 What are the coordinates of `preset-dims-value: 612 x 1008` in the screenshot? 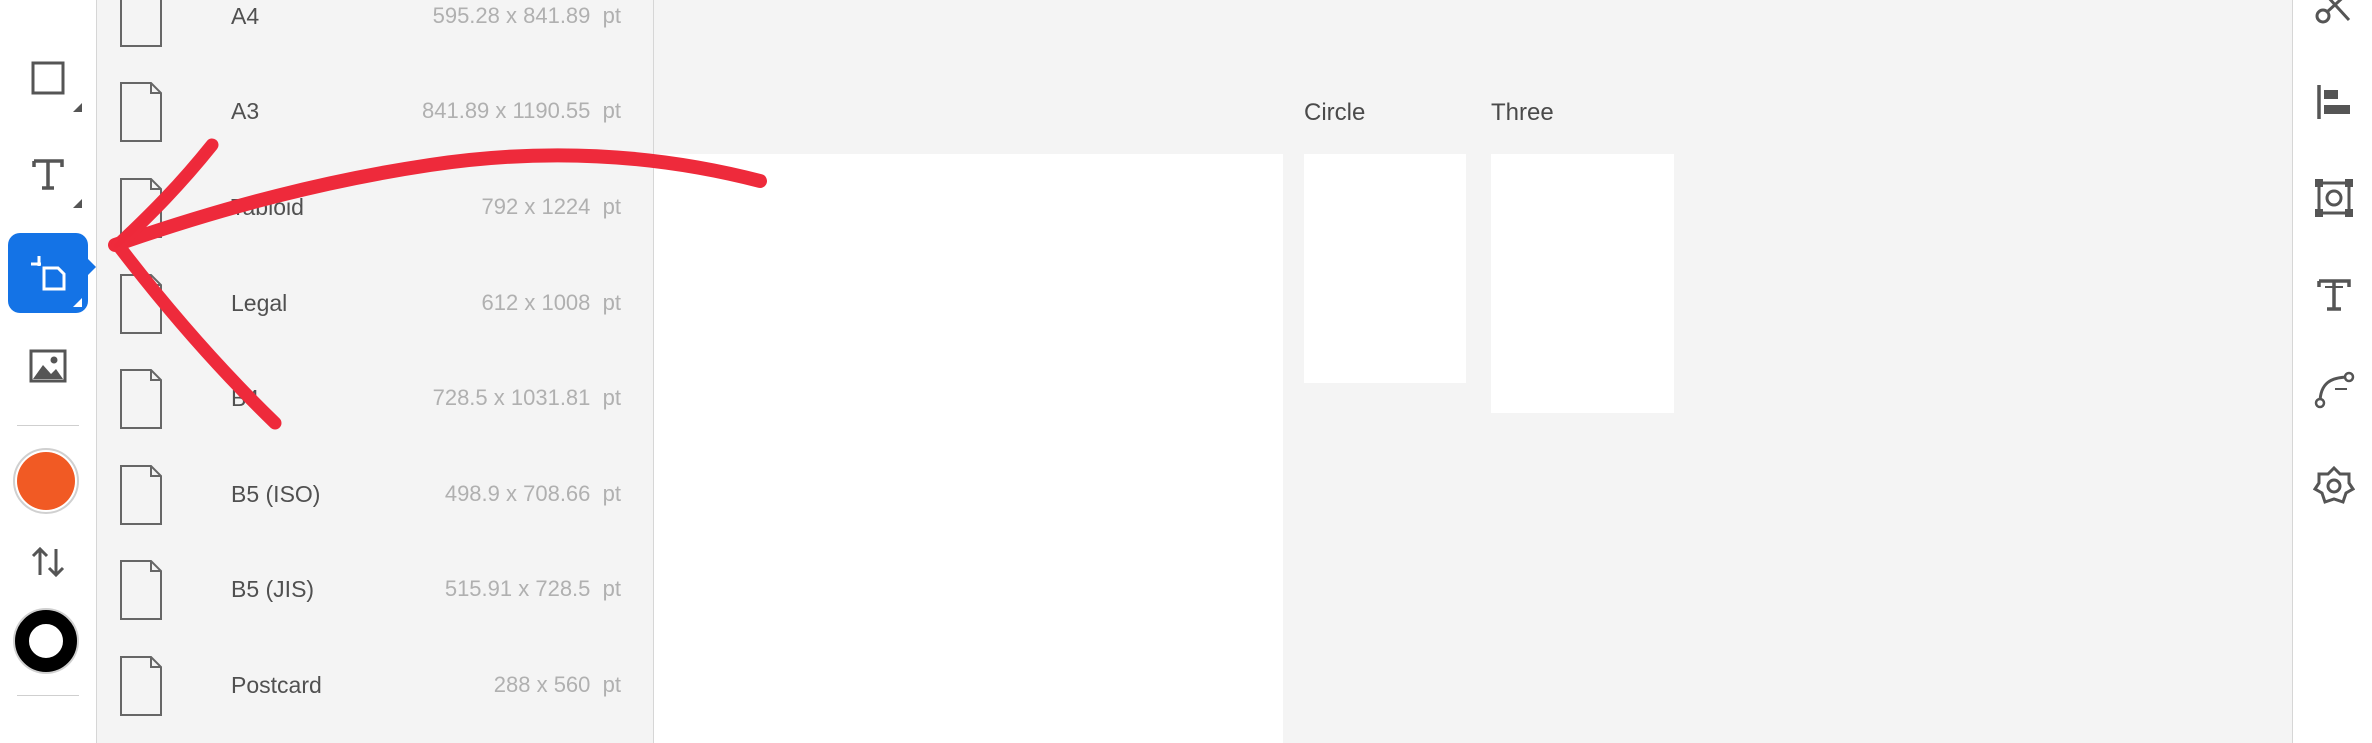 It's located at (536, 302).